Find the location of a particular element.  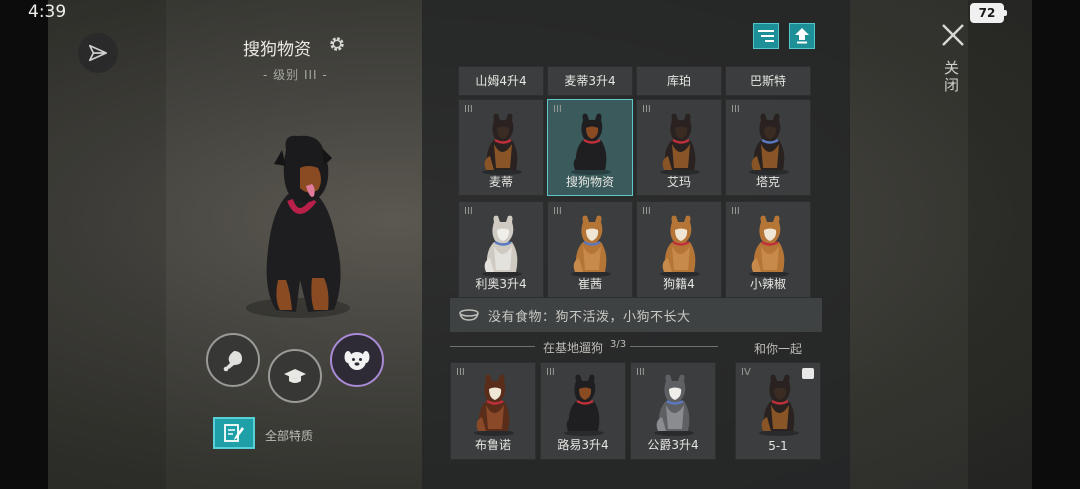

dog-card: III 麦蒂 is located at coordinates (501, 147).